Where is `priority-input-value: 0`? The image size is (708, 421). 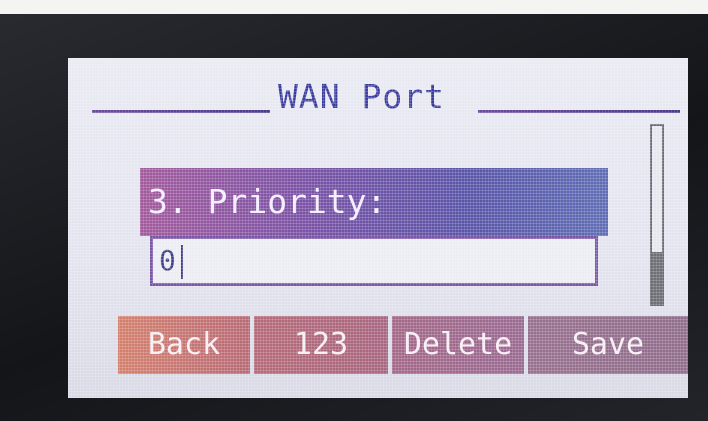 priority-input-value: 0 is located at coordinates (167, 260).